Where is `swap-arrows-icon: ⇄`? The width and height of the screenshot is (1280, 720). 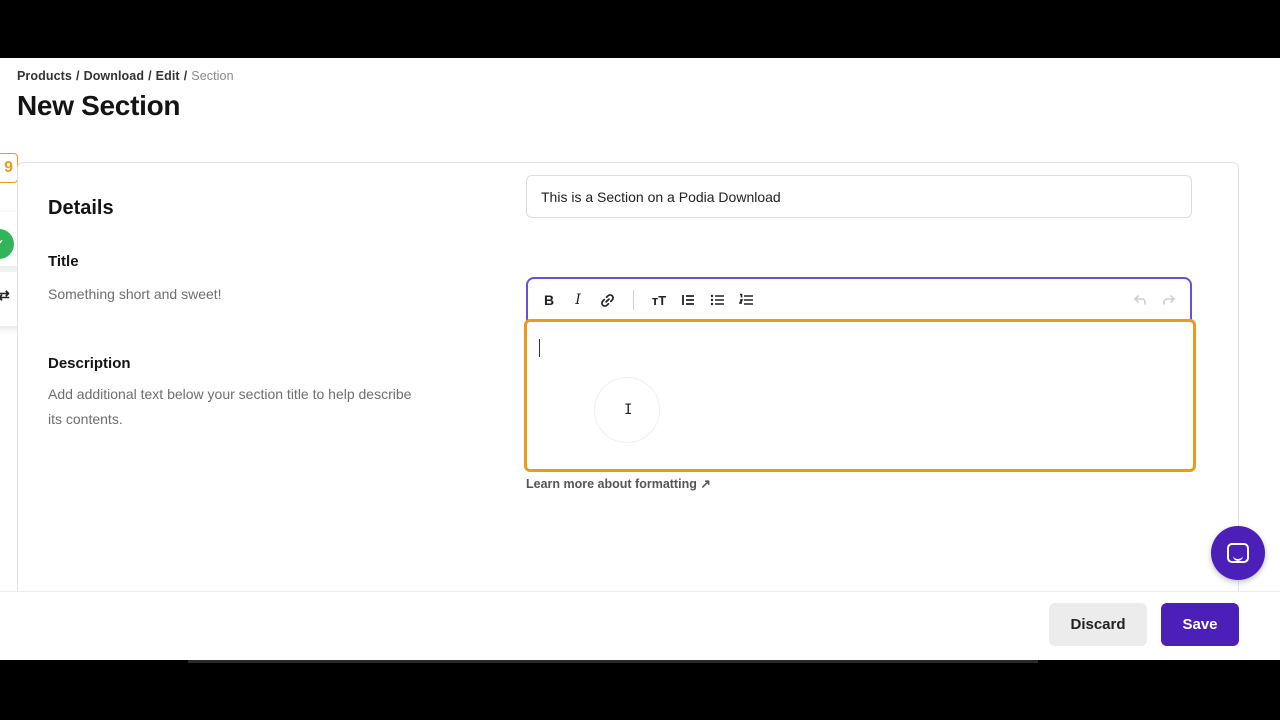 swap-arrows-icon: ⇄ is located at coordinates (5, 295).